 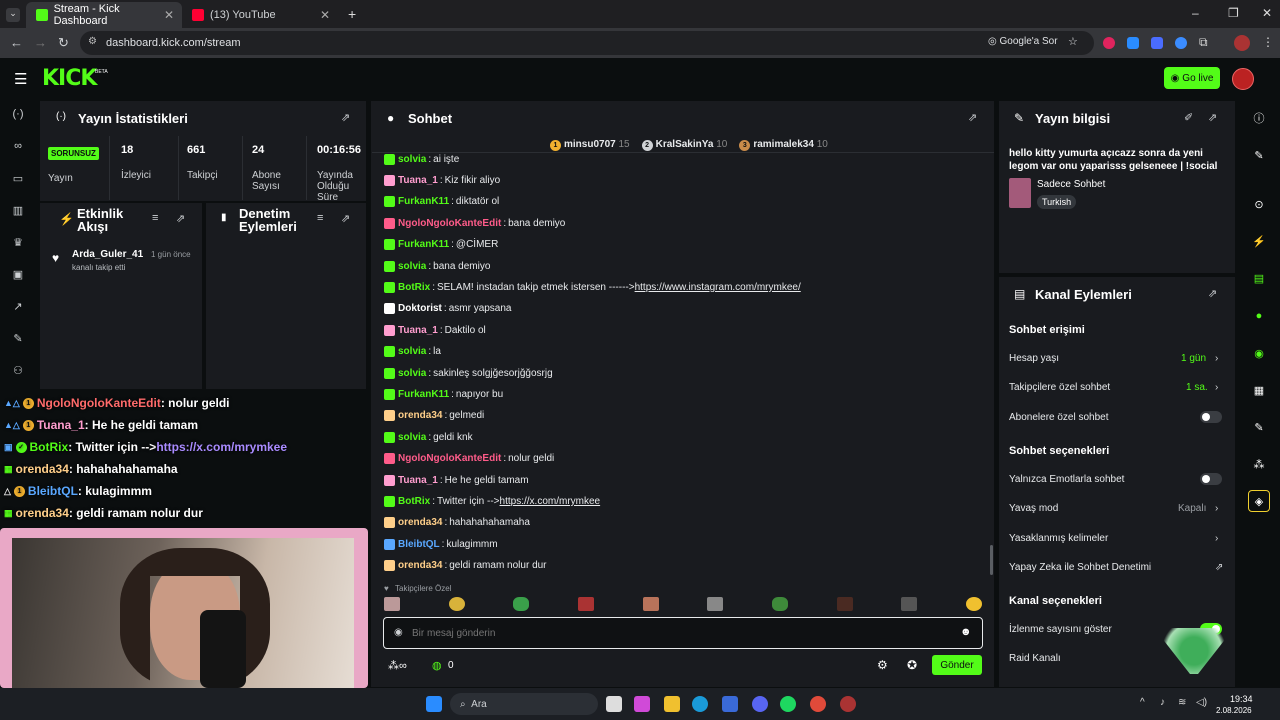 What do you see at coordinates (434, 704) in the screenshot?
I see `windows-start-icon` at bounding box center [434, 704].